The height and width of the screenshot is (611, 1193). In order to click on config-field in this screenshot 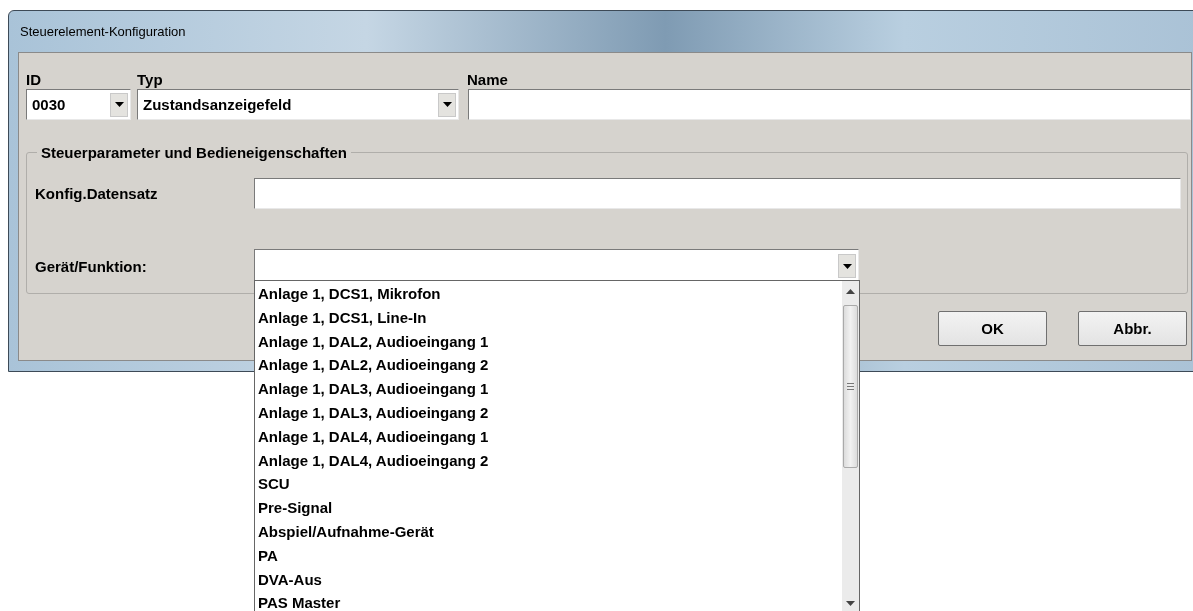, I will do `click(717, 193)`.